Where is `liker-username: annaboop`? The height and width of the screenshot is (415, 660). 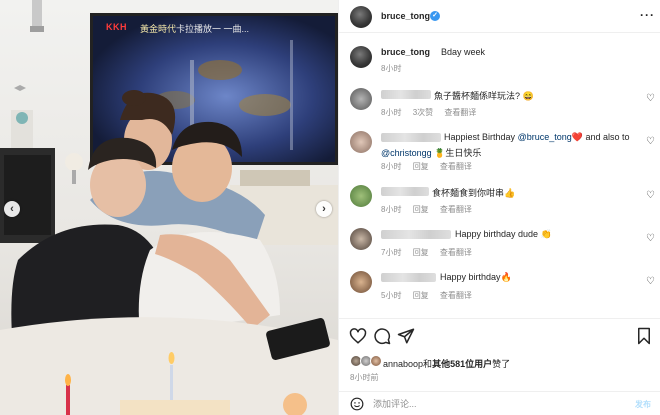
liker-username: annaboop is located at coordinates (403, 364).